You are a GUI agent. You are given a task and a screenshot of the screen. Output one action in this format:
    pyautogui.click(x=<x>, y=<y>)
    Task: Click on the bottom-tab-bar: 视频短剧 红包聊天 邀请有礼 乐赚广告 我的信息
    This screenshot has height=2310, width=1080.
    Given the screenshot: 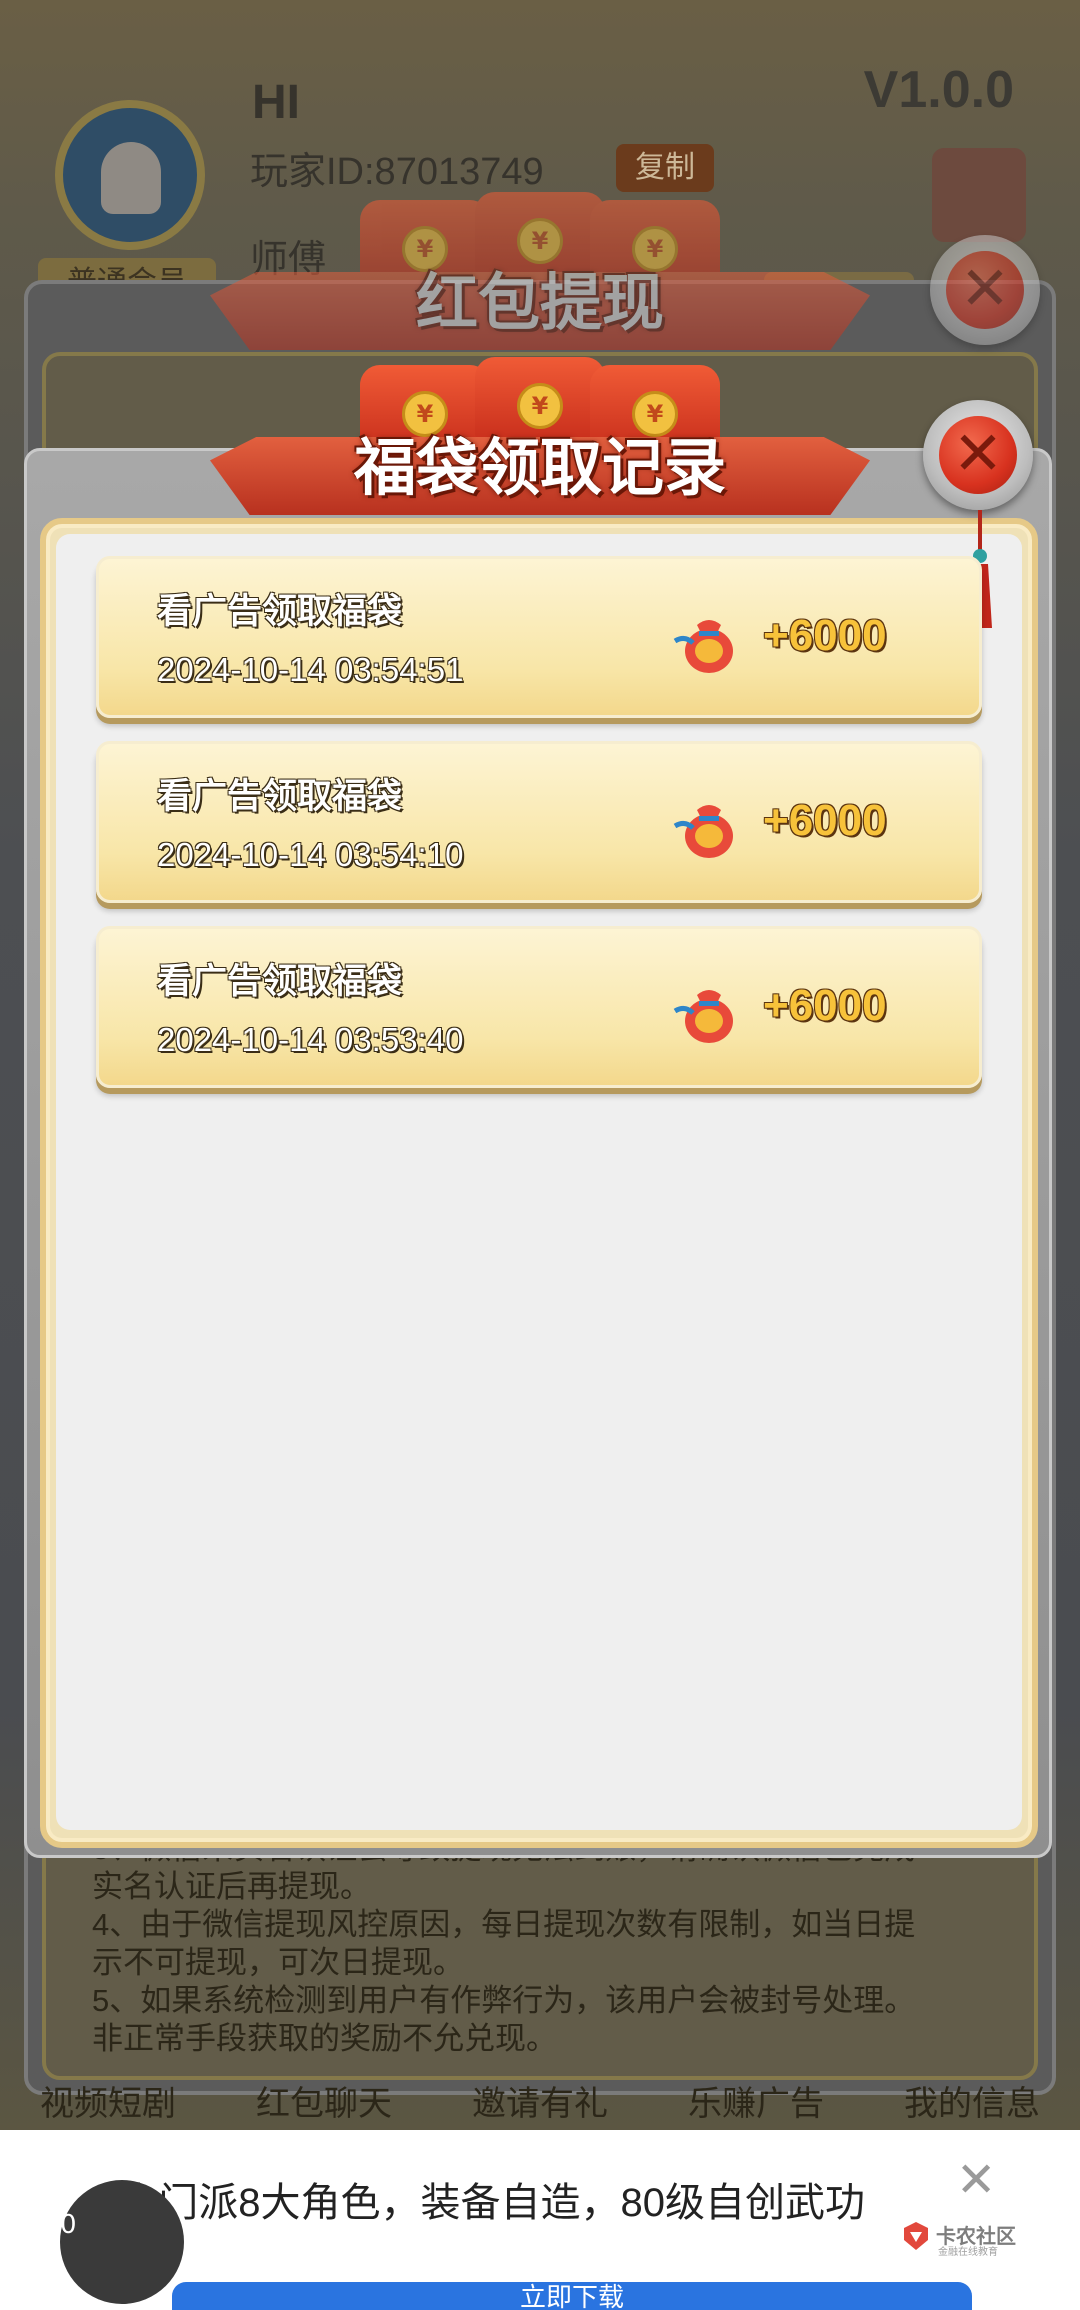 What is the action you would take?
    pyautogui.click(x=540, y=2100)
    